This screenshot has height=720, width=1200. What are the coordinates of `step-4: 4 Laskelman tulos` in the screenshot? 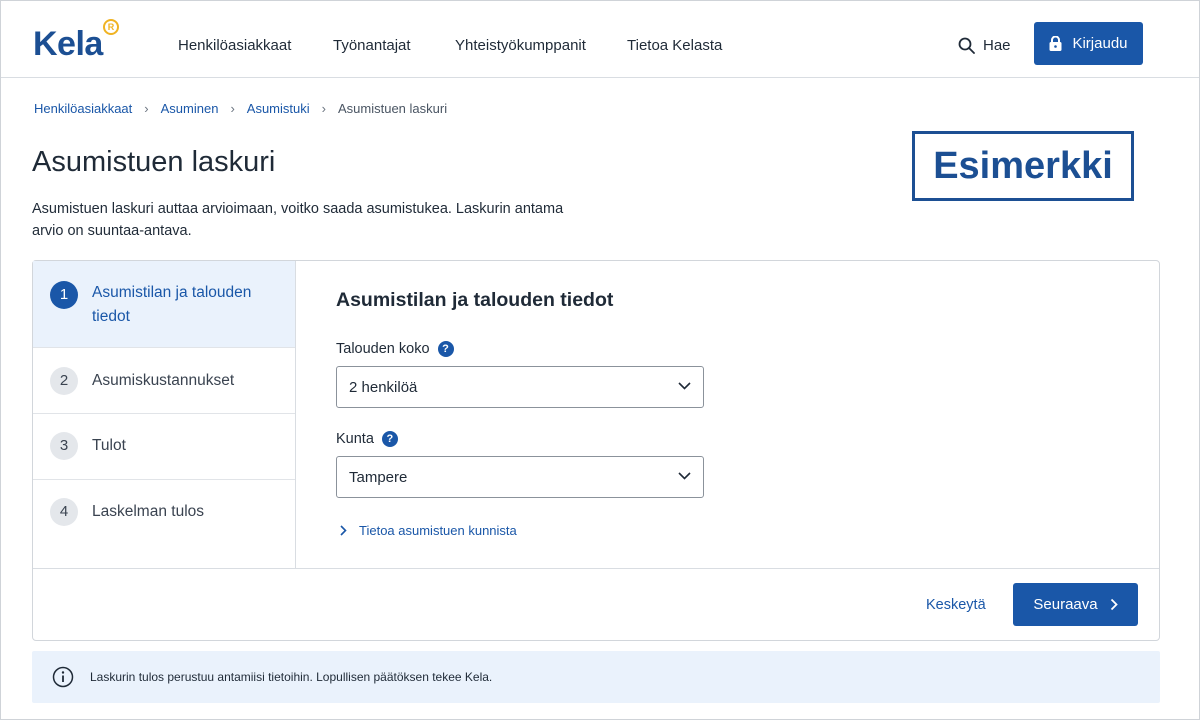 It's located at (164, 524).